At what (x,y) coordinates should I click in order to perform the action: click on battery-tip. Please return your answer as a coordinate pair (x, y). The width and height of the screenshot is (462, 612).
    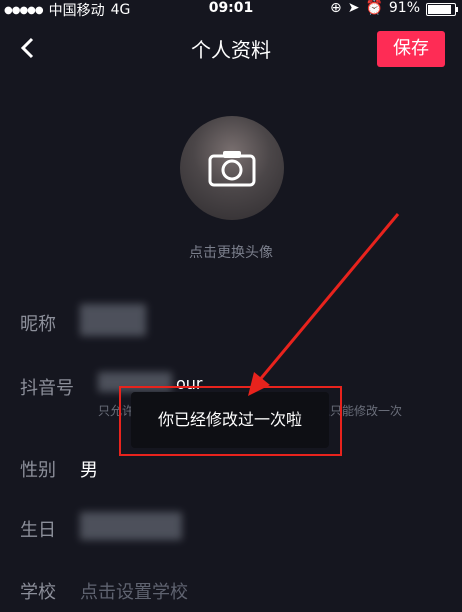
    Looking at the image, I should click on (457, 9).